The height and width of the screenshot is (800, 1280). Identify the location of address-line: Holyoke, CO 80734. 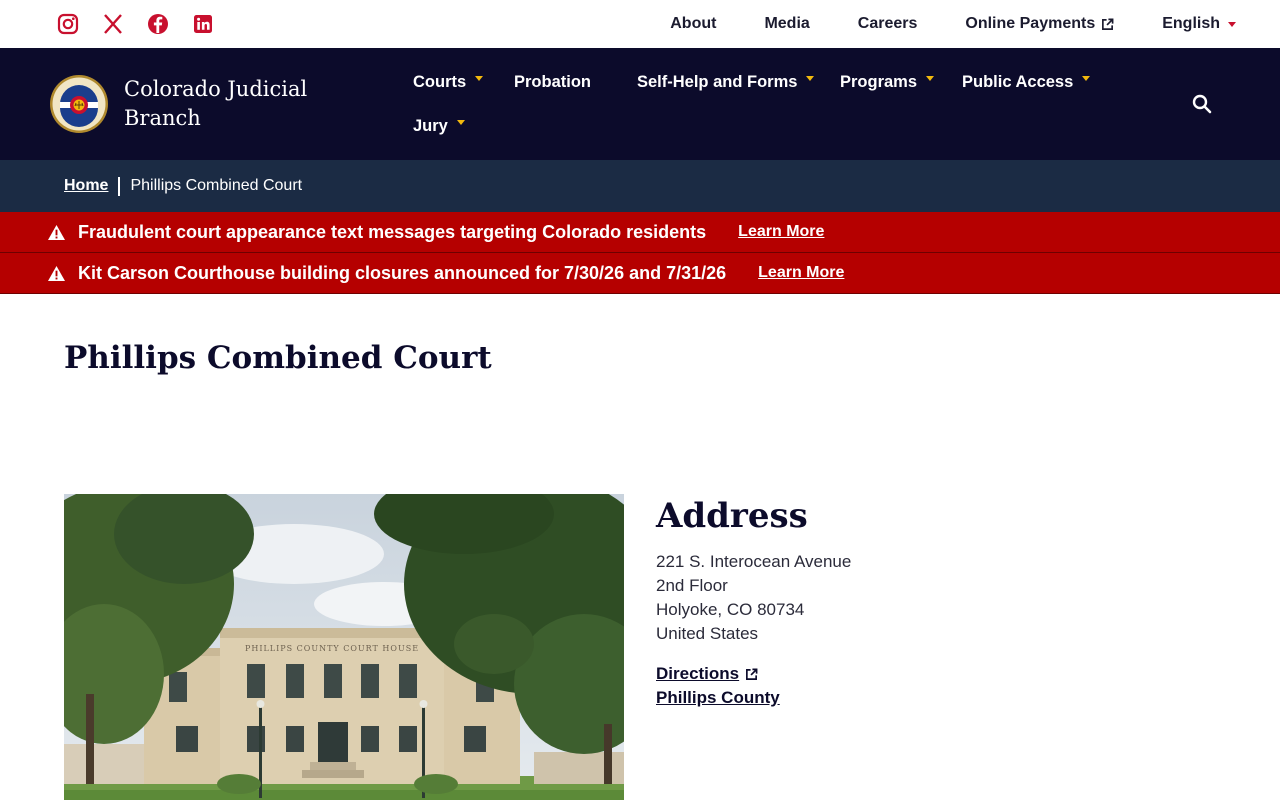
(730, 609).